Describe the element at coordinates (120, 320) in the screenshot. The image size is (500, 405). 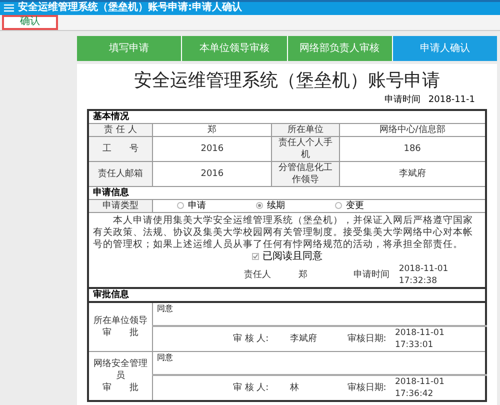
I see `approval-label: 所在单位领导` at that location.